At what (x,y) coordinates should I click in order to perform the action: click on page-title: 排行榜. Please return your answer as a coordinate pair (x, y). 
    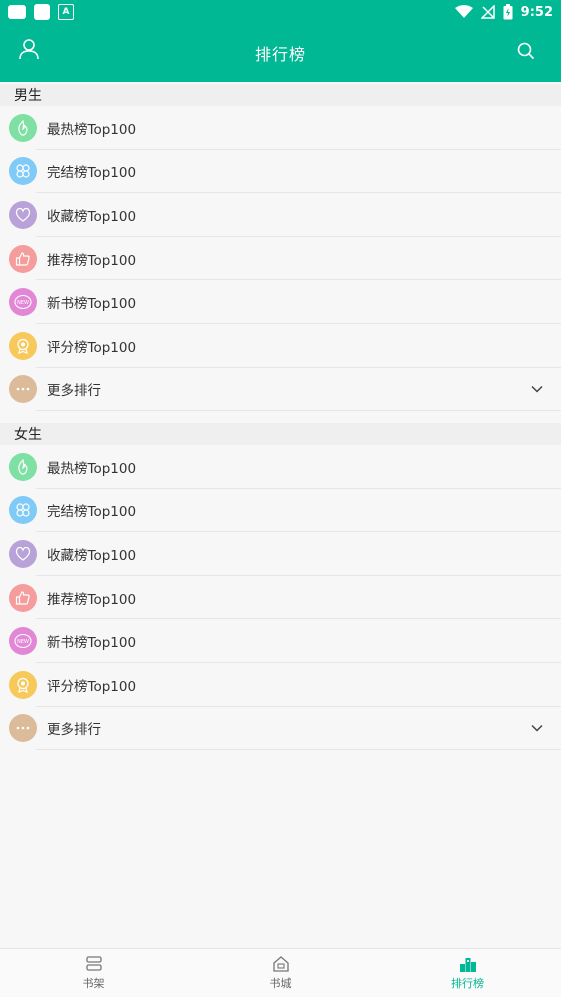
    Looking at the image, I should click on (280, 54).